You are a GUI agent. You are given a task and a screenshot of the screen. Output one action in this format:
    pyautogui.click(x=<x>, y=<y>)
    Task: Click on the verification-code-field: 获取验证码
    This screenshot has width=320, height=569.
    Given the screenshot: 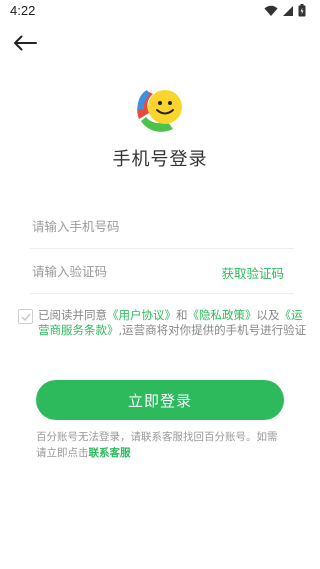 What is the action you would take?
    pyautogui.click(x=162, y=271)
    